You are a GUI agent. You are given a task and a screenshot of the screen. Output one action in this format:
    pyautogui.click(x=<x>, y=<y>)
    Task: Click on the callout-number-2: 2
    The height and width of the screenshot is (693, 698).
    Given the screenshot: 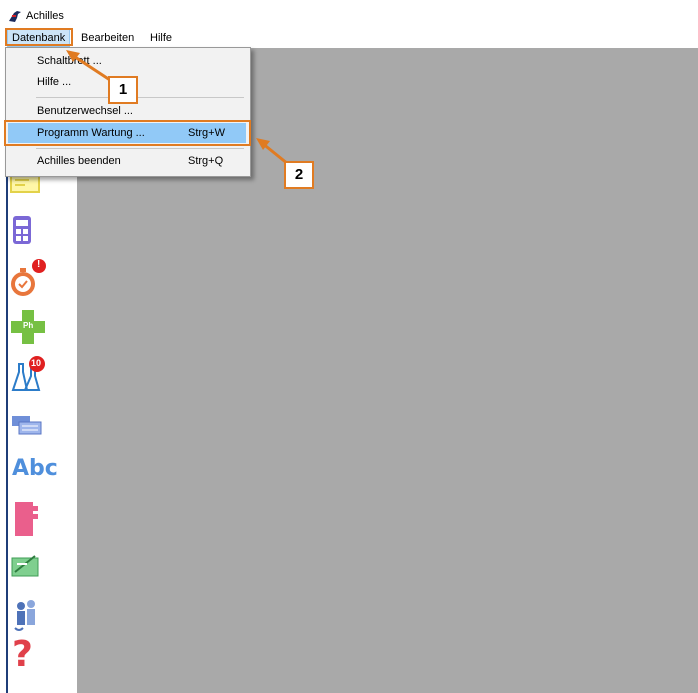 What is the action you would take?
    pyautogui.click(x=299, y=175)
    